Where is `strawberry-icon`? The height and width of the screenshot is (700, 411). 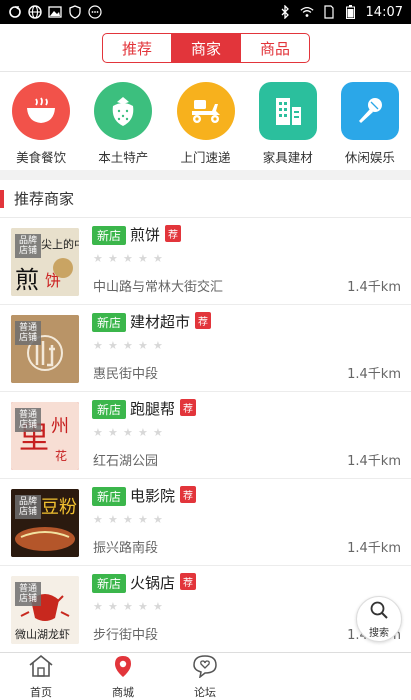 strawberry-icon is located at coordinates (123, 111).